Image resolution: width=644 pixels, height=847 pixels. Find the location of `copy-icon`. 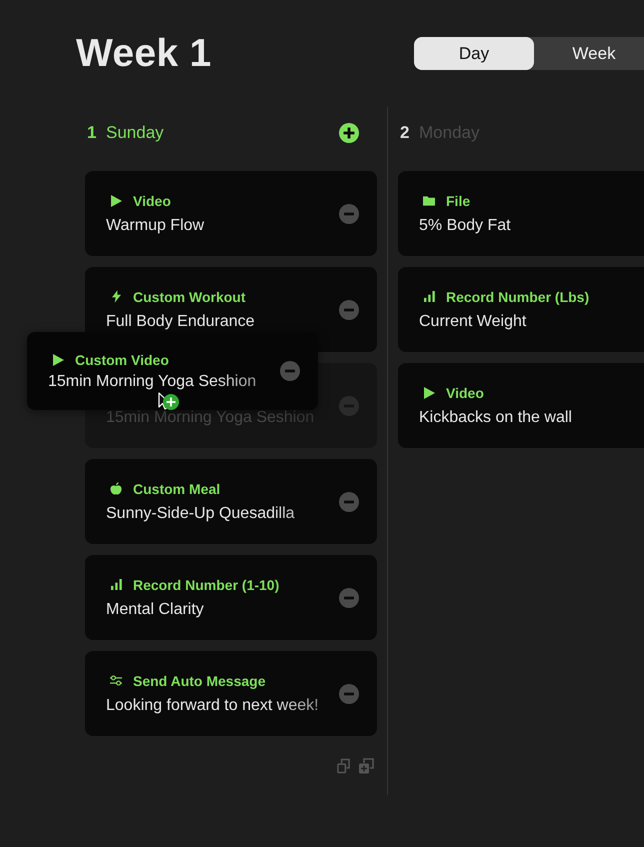

copy-icon is located at coordinates (343, 766).